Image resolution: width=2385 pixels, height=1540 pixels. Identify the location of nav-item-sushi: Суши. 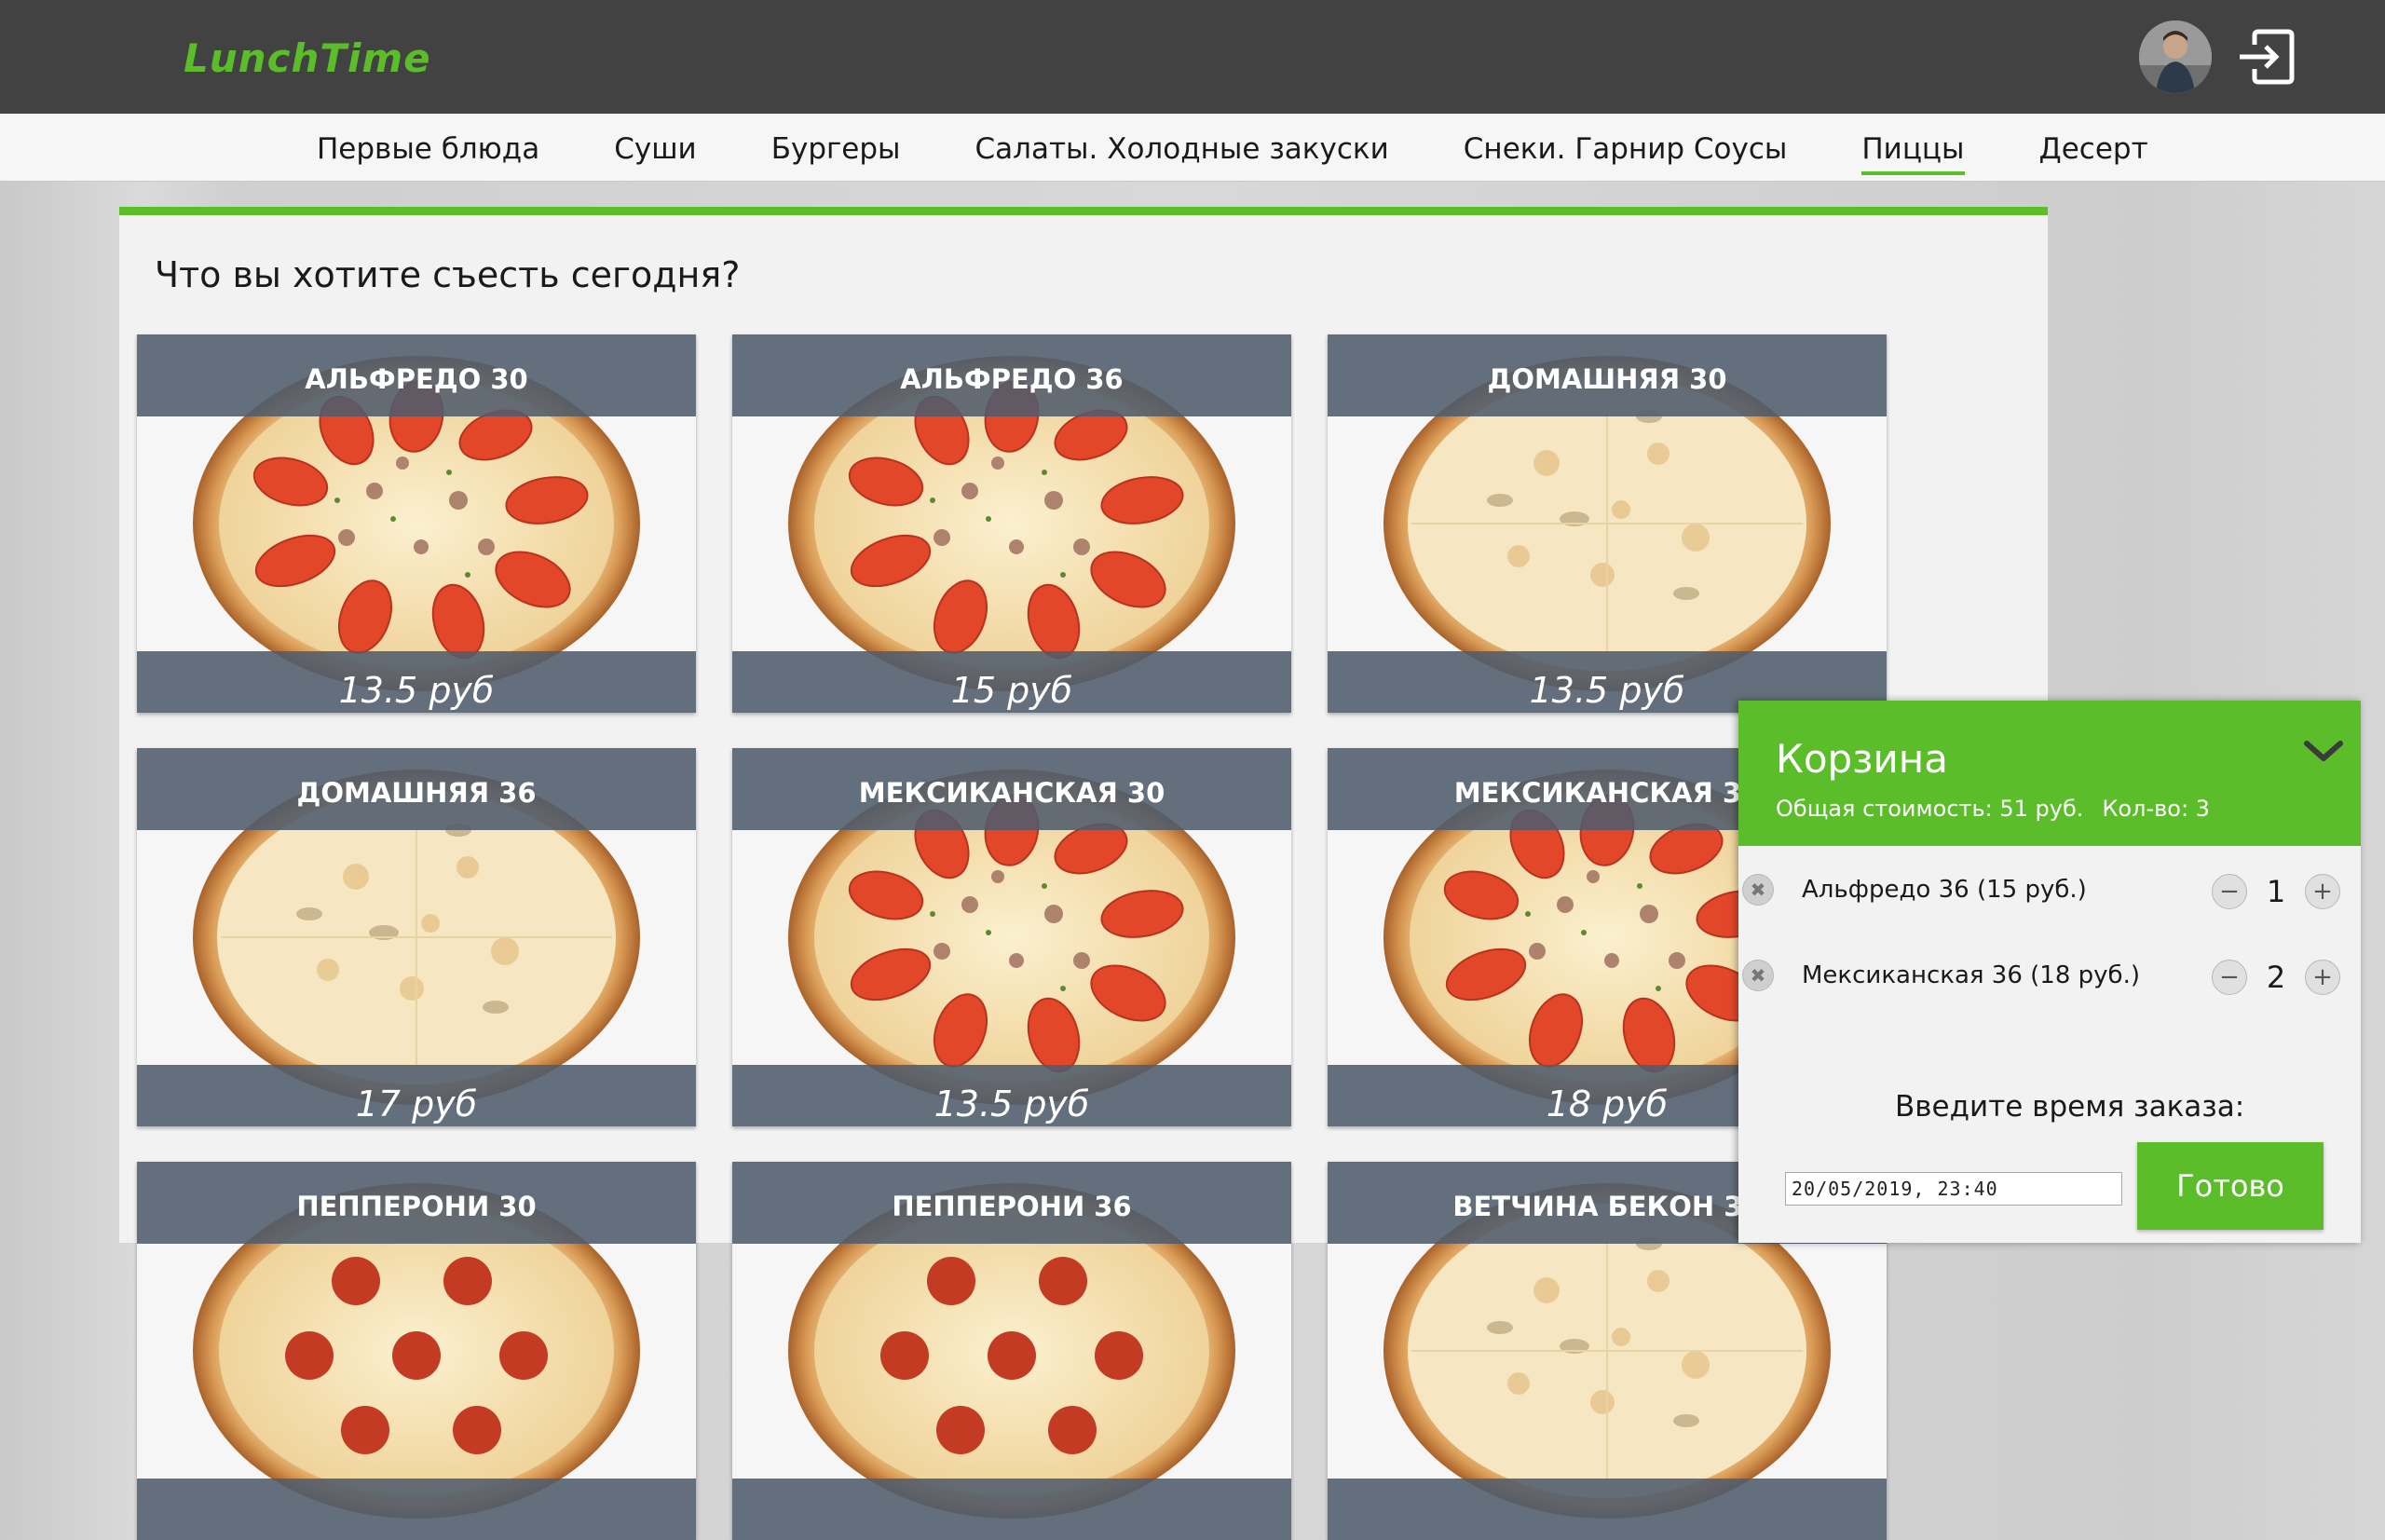
(655, 147).